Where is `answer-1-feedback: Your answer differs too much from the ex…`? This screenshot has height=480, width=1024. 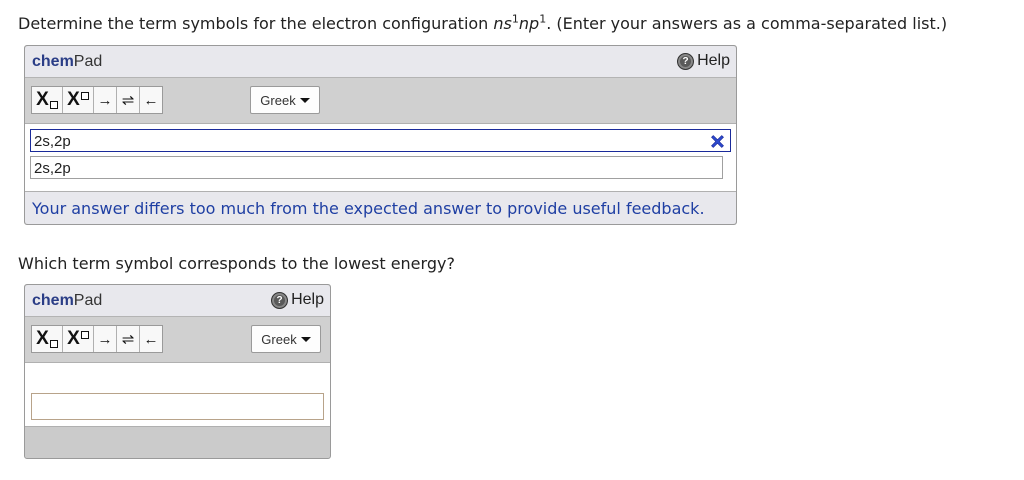 answer-1-feedback: Your answer differs too much from the ex… is located at coordinates (380, 208).